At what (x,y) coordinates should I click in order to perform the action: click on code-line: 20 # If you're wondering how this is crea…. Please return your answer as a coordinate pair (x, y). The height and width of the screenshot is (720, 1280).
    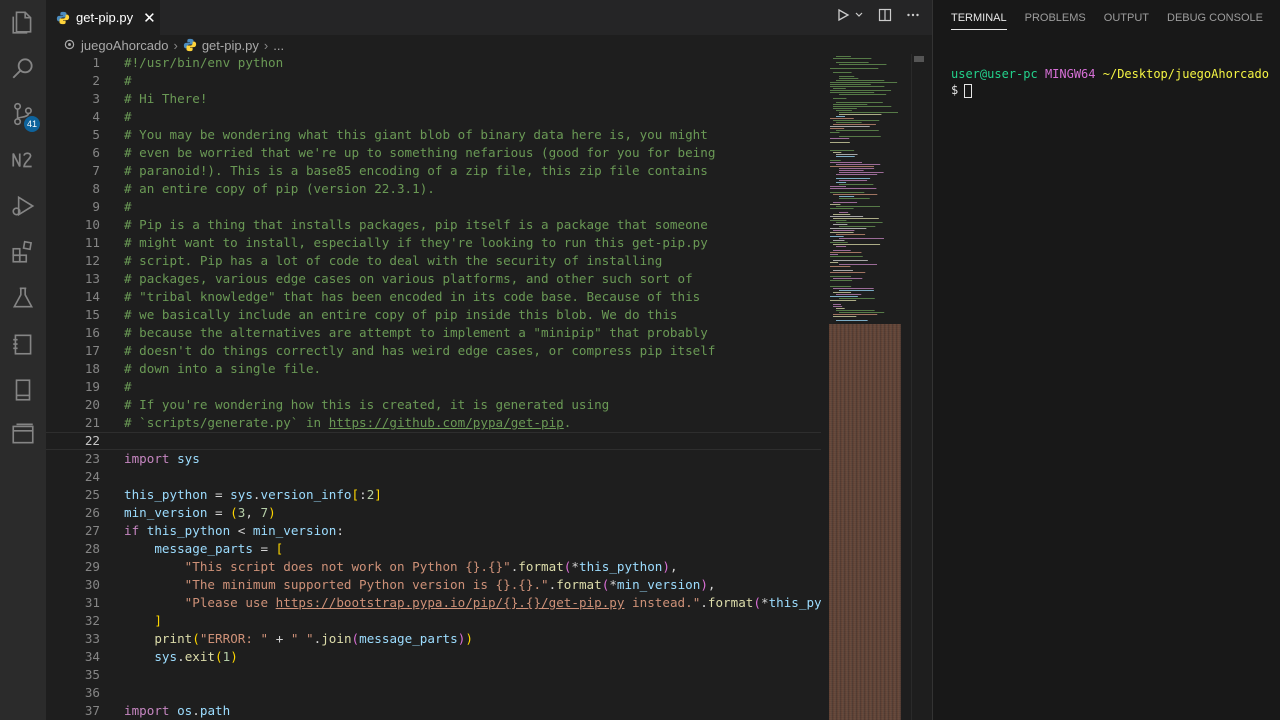
    Looking at the image, I should click on (433, 405).